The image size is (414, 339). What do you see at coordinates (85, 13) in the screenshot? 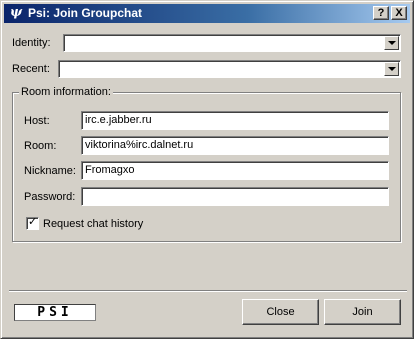
I see `window-title: Psi: Join Groupchat` at bounding box center [85, 13].